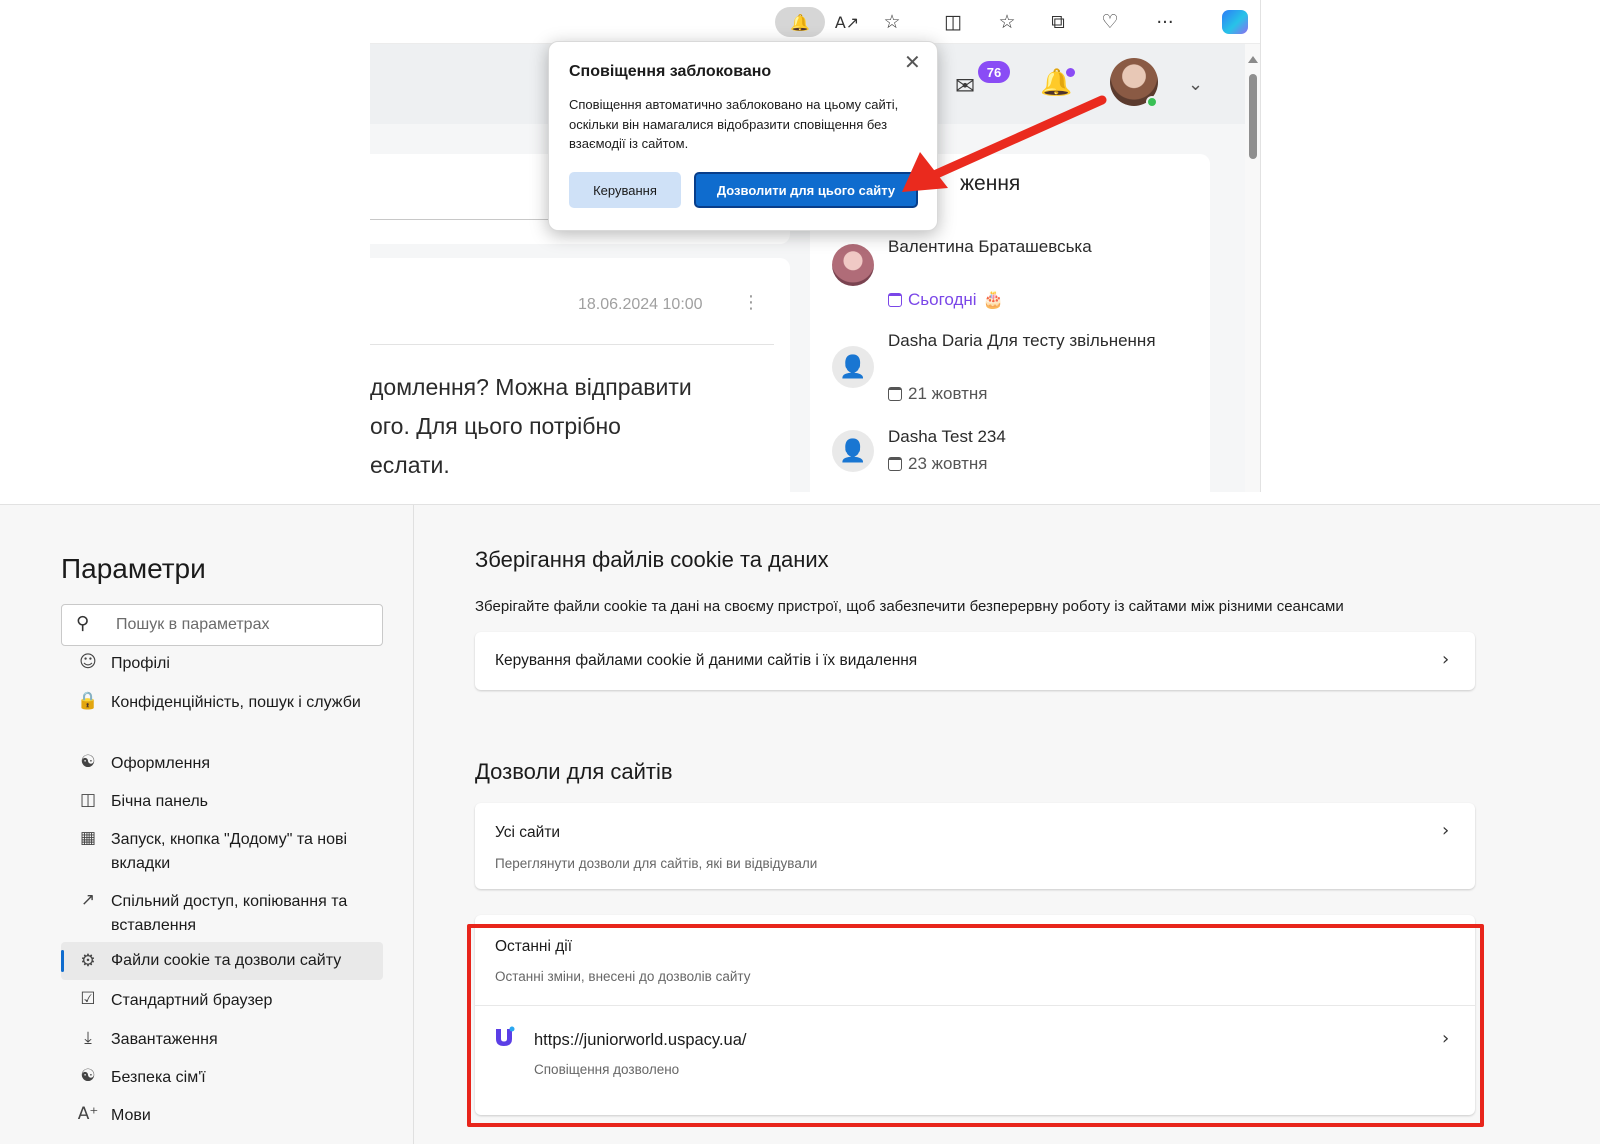 The height and width of the screenshot is (1144, 1600). I want to click on cookie-settings-icon: ⚙, so click(88, 961).